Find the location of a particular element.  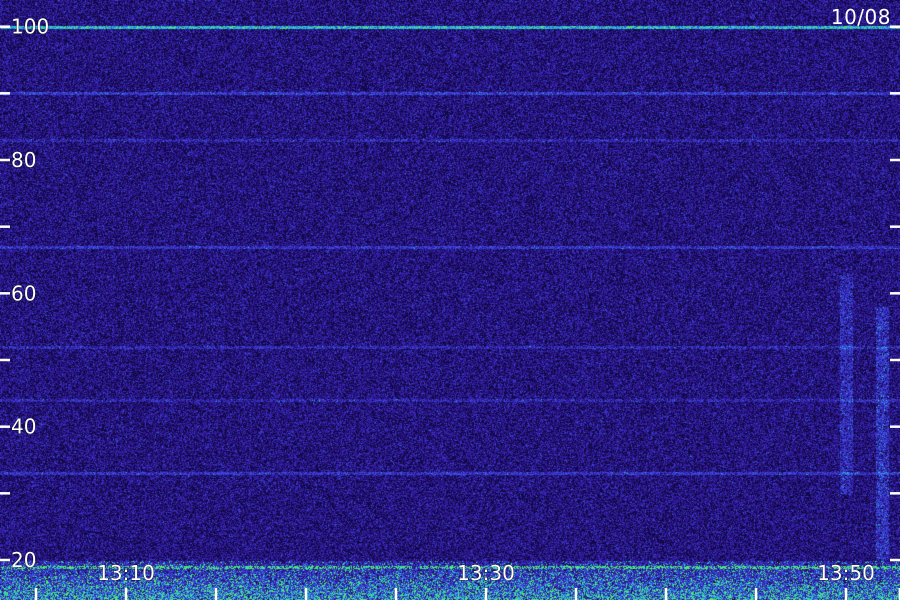

y-tick-label: 40 is located at coordinates (23, 427).